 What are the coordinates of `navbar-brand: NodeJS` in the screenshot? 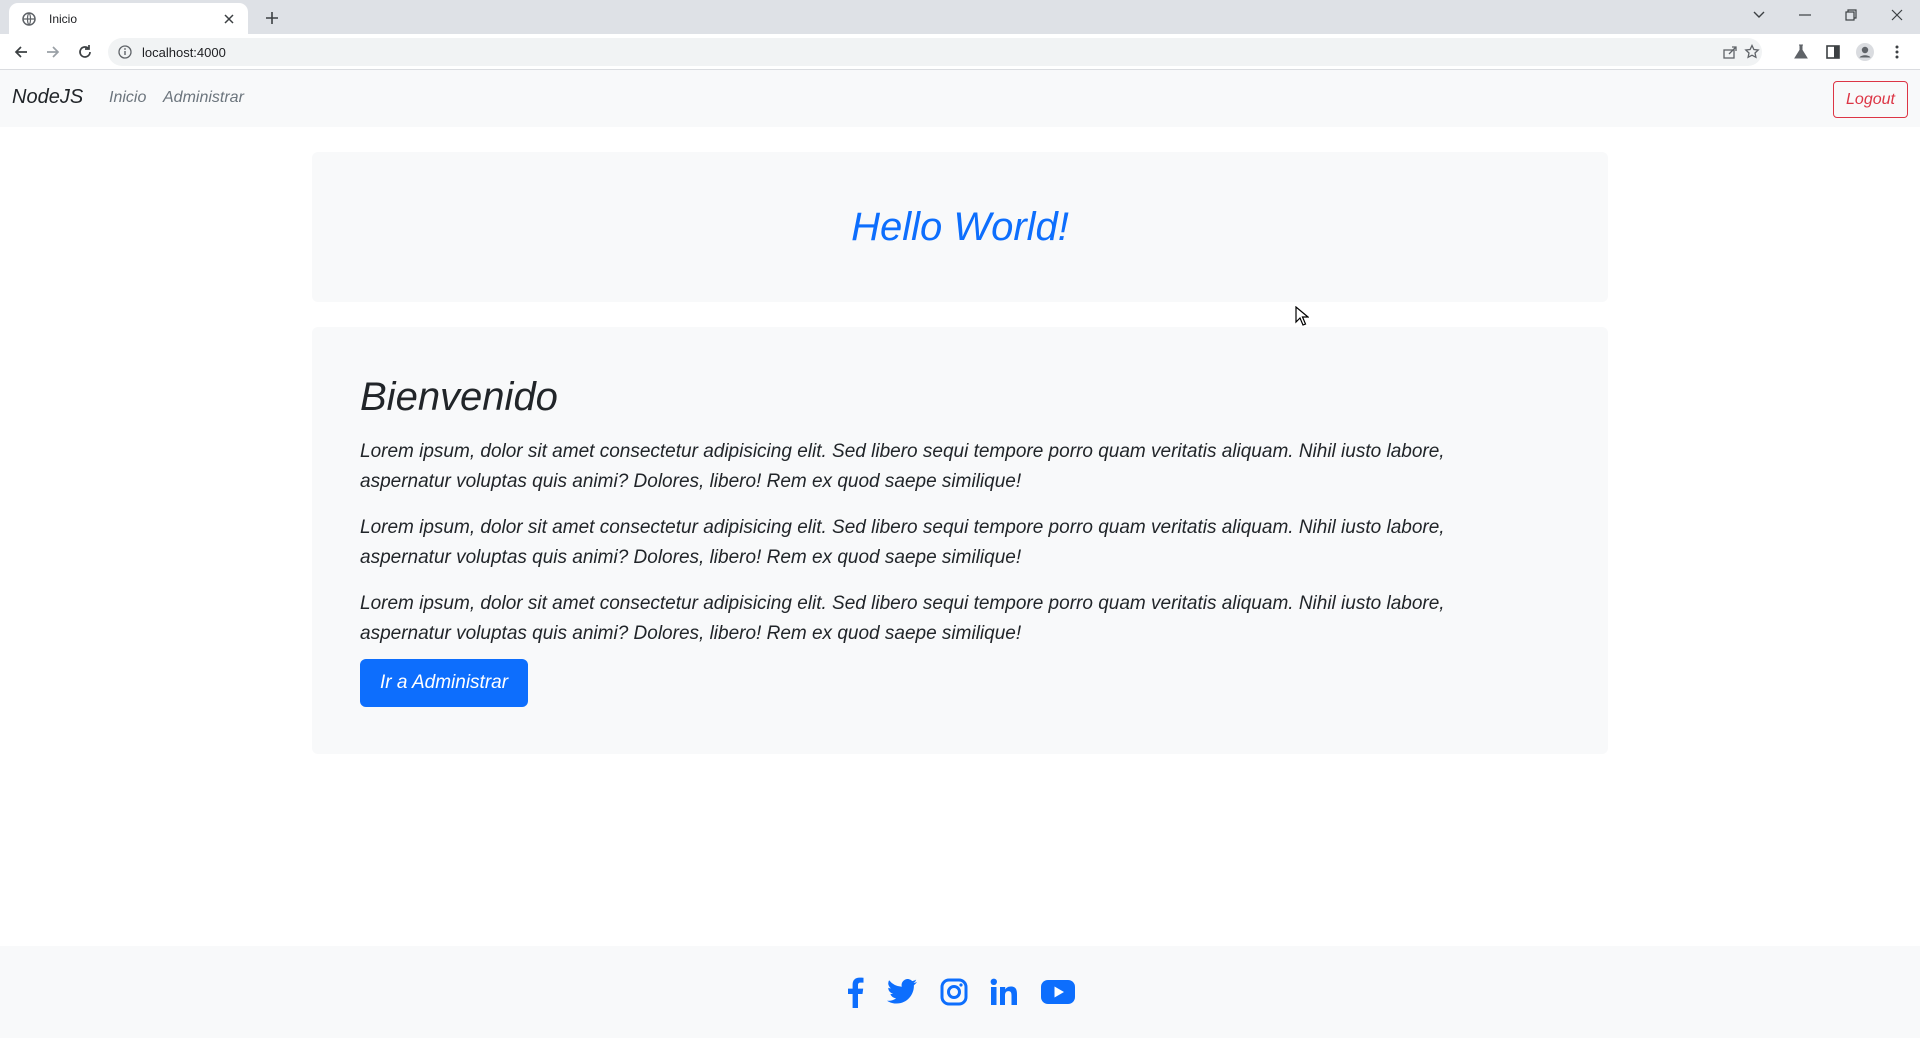 It's located at (47, 97).